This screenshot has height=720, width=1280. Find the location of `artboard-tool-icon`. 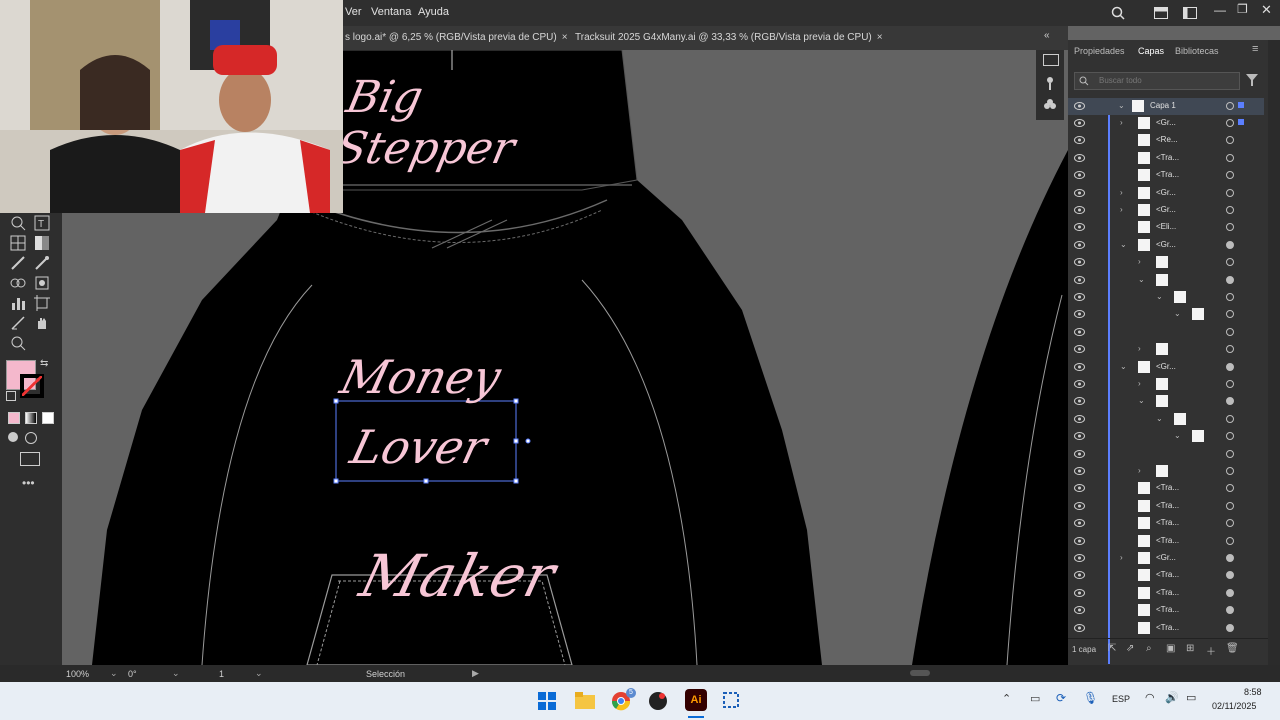

artboard-tool-icon is located at coordinates (42, 303).